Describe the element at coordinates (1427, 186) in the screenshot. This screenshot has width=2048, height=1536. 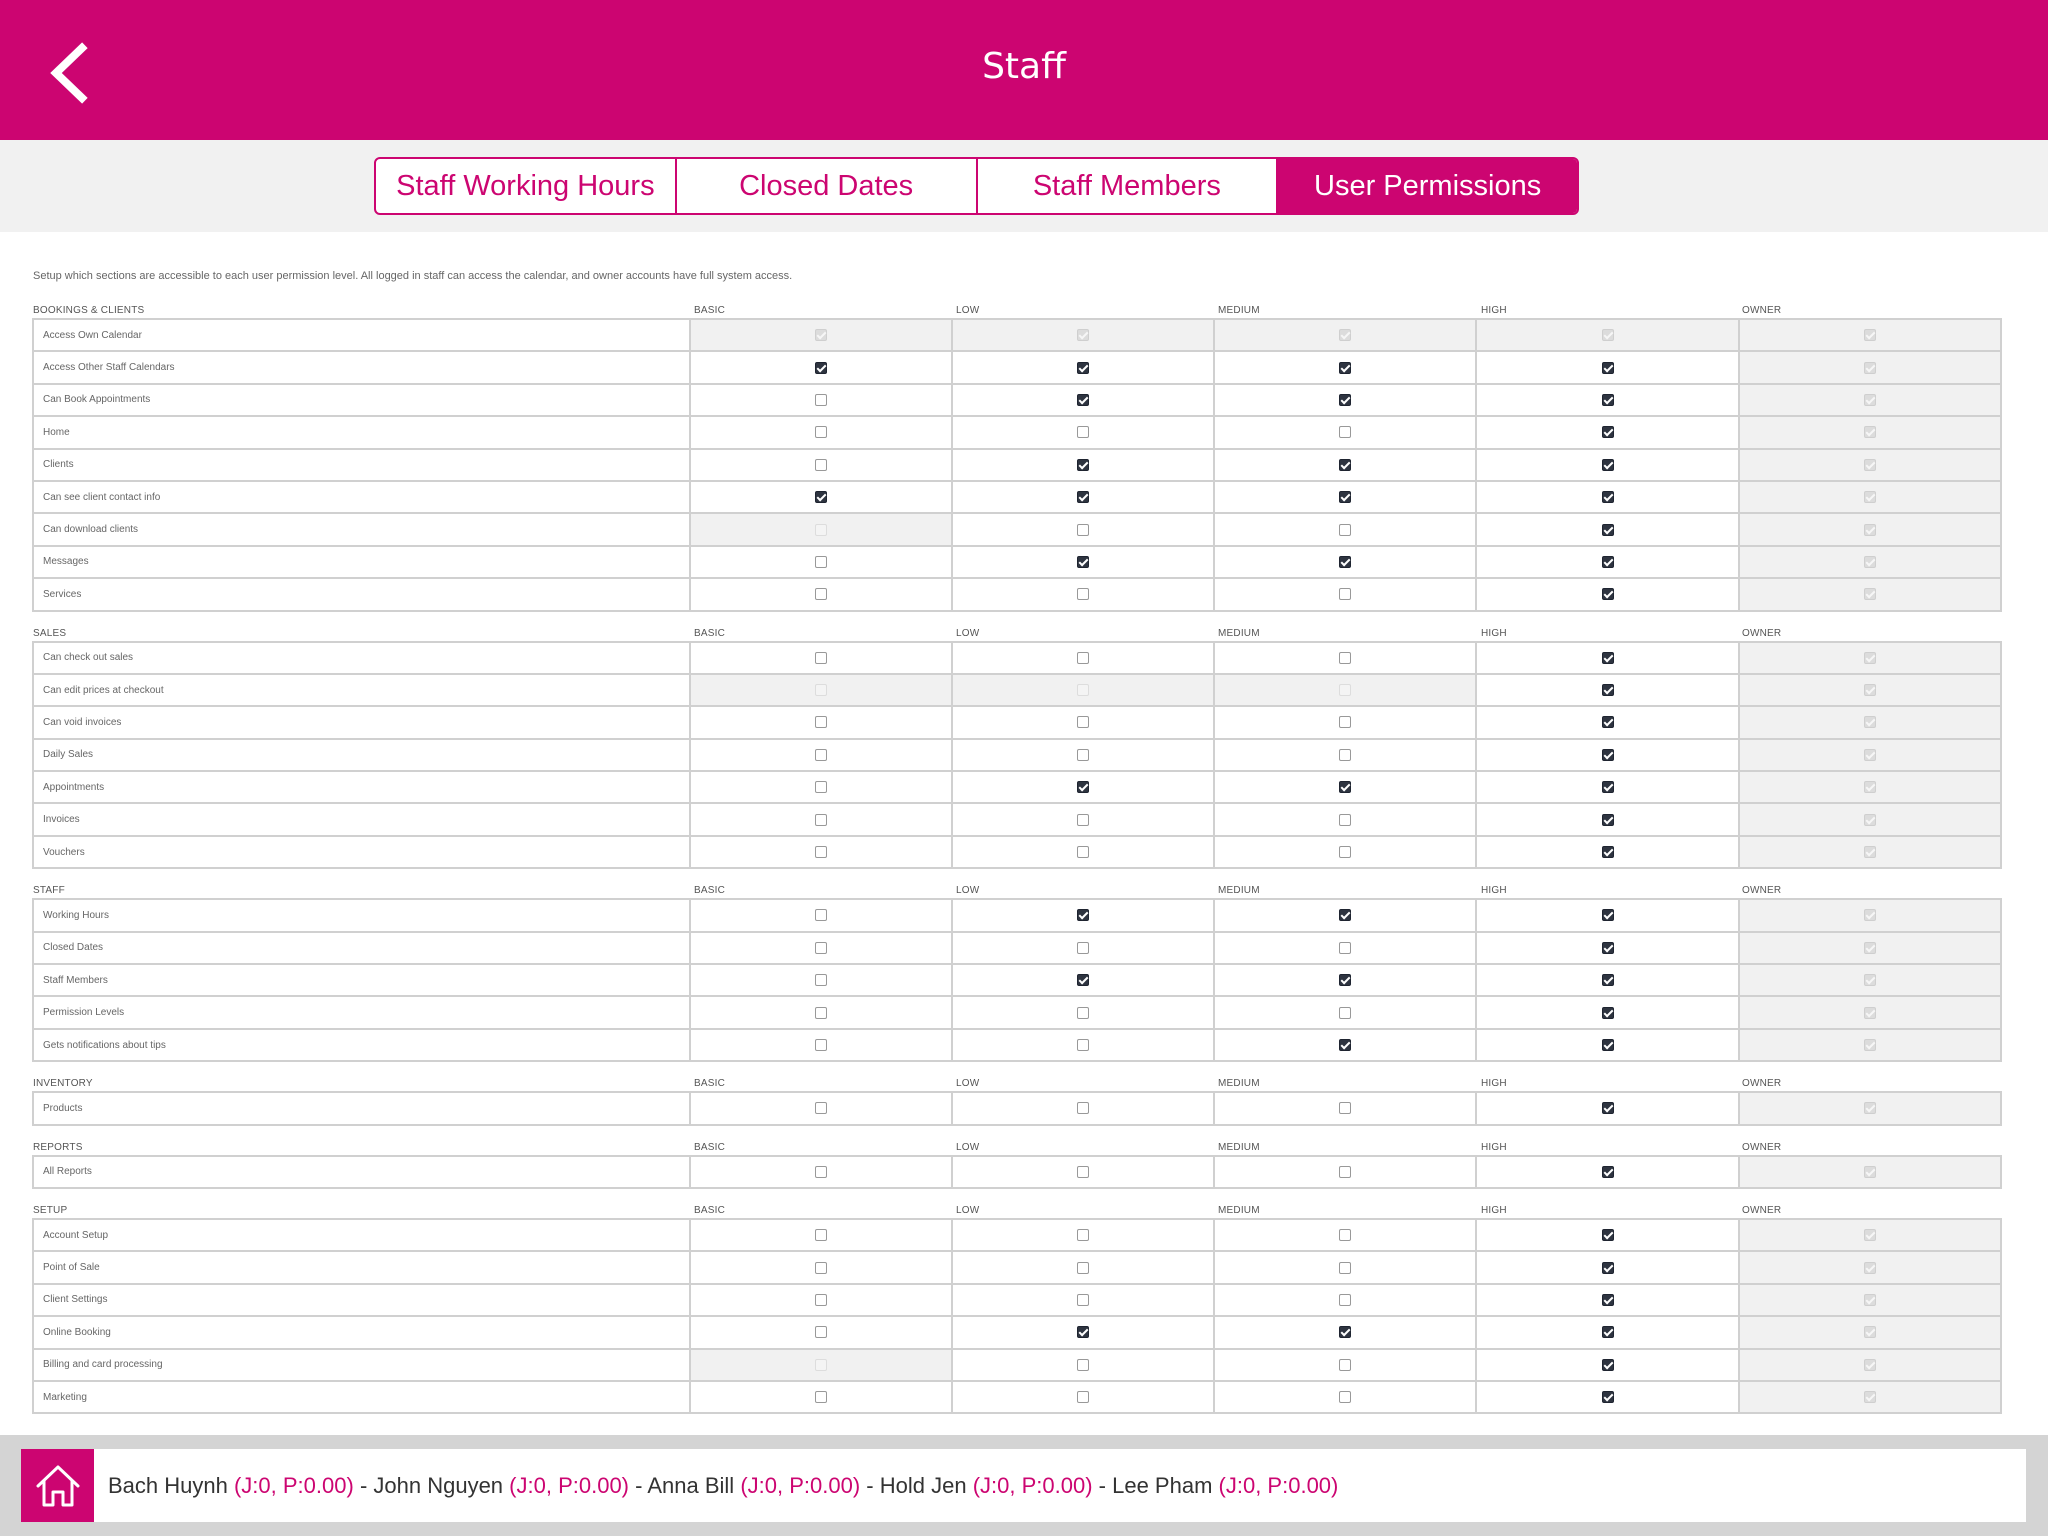
I see `tab-user-permissions: User Permissions` at that location.